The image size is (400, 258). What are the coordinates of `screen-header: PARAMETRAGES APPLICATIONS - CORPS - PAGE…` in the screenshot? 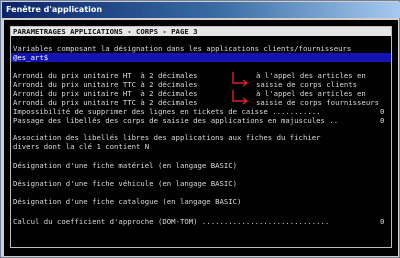 It's located at (201, 31).